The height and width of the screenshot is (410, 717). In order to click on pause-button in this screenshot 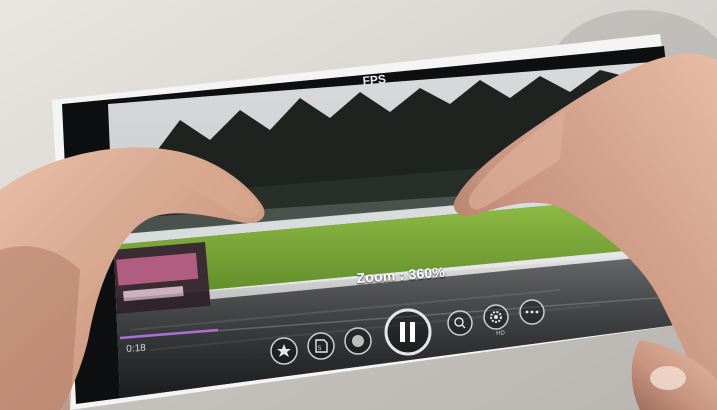, I will do `click(408, 332)`.